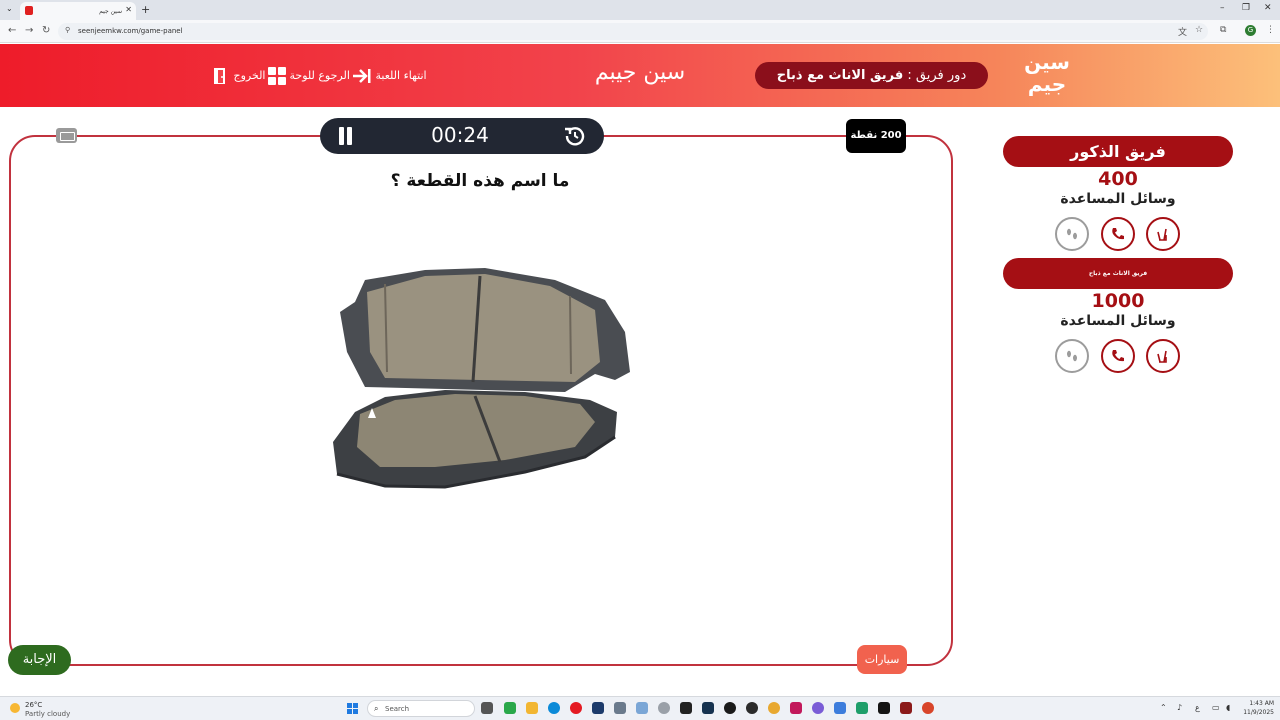 Image resolution: width=1280 pixels, height=720 pixels. What do you see at coordinates (1118, 234) in the screenshot?
I see `team-1-phone-aid-button` at bounding box center [1118, 234].